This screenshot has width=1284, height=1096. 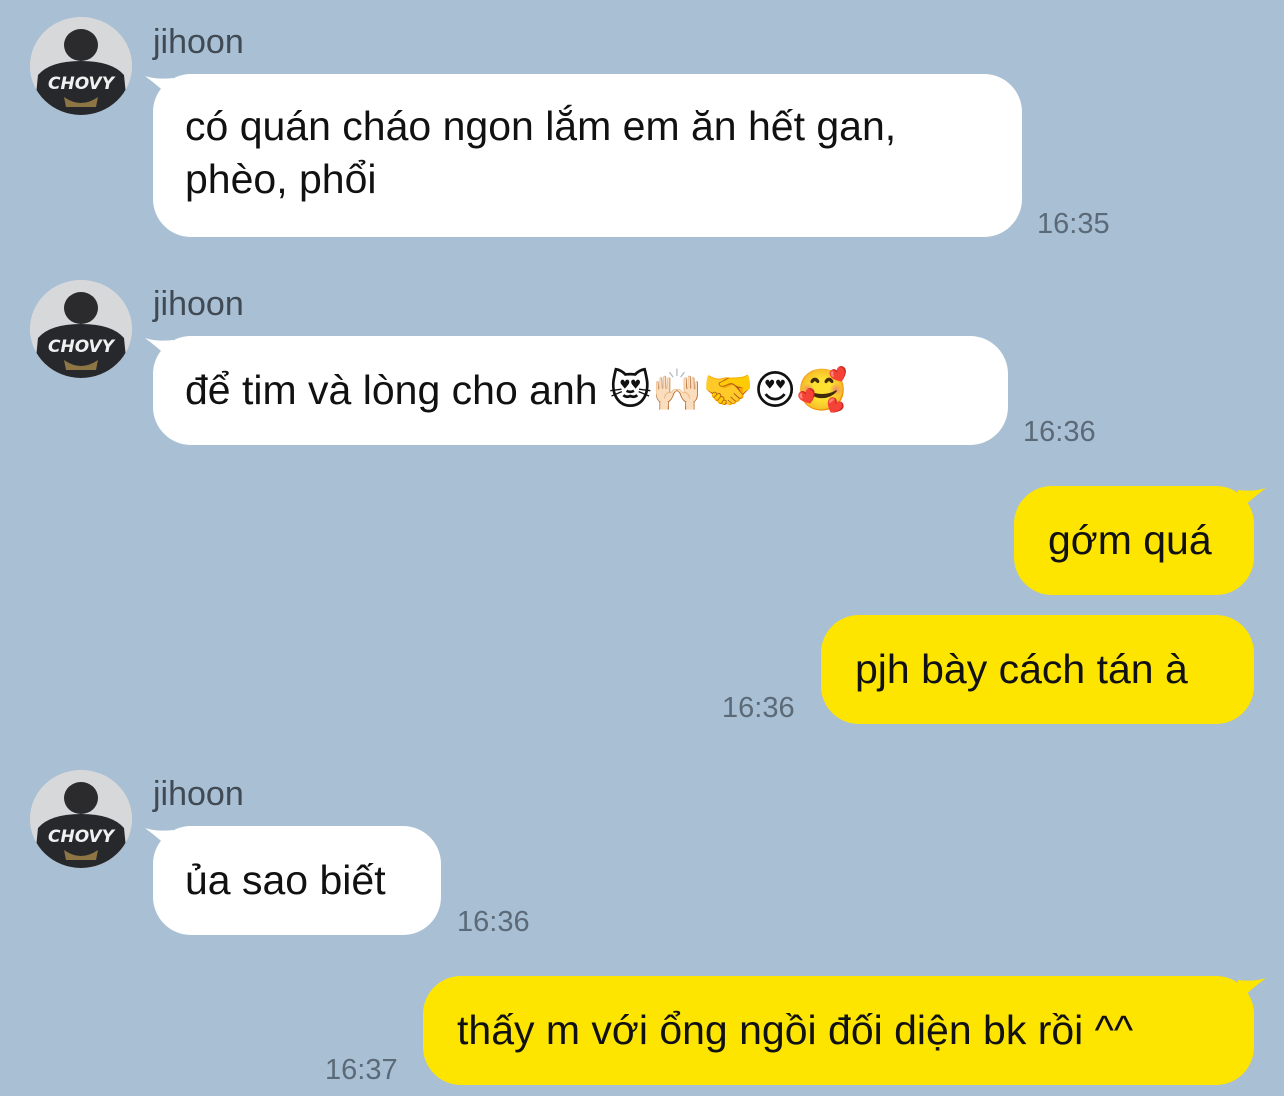 I want to click on message-bubble-outgoing: thấy m với ổng ngồi đối diện bk rồi ^^, so click(x=838, y=1030).